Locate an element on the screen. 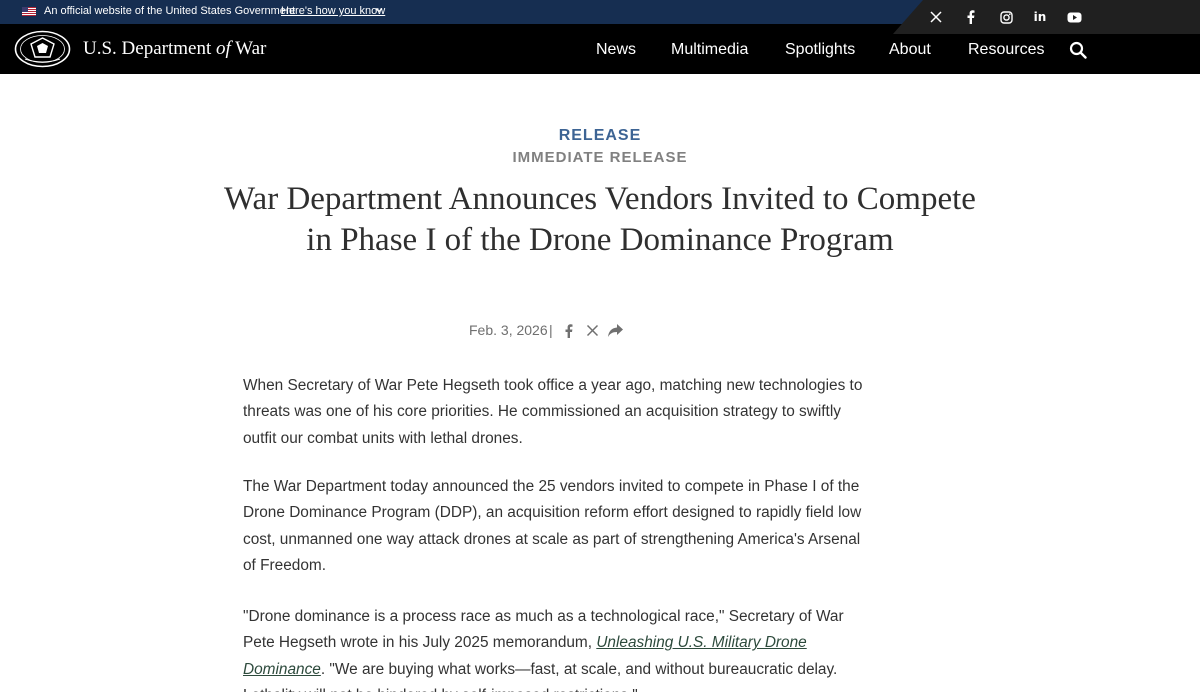 The height and width of the screenshot is (692, 1200). chevron-down-icon is located at coordinates (379, 10).